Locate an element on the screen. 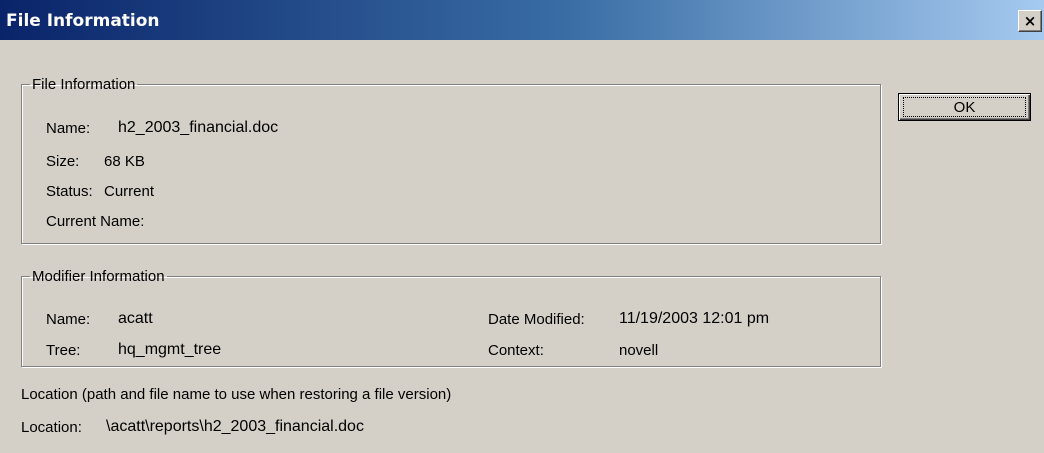 The height and width of the screenshot is (453, 1044). modifier-name-value: acatt is located at coordinates (135, 318).